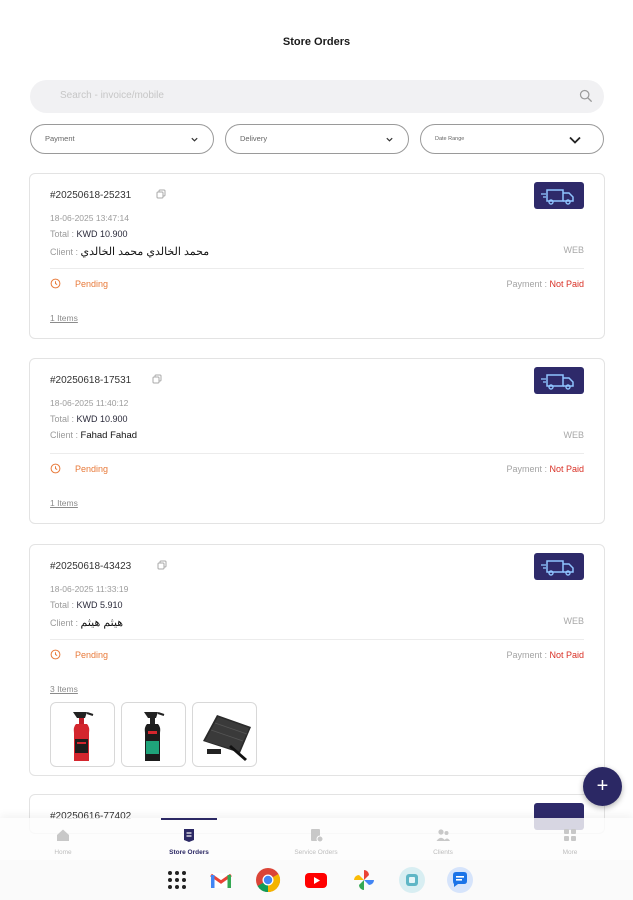 This screenshot has width=633, height=900. I want to click on nav-label: More, so click(570, 852).